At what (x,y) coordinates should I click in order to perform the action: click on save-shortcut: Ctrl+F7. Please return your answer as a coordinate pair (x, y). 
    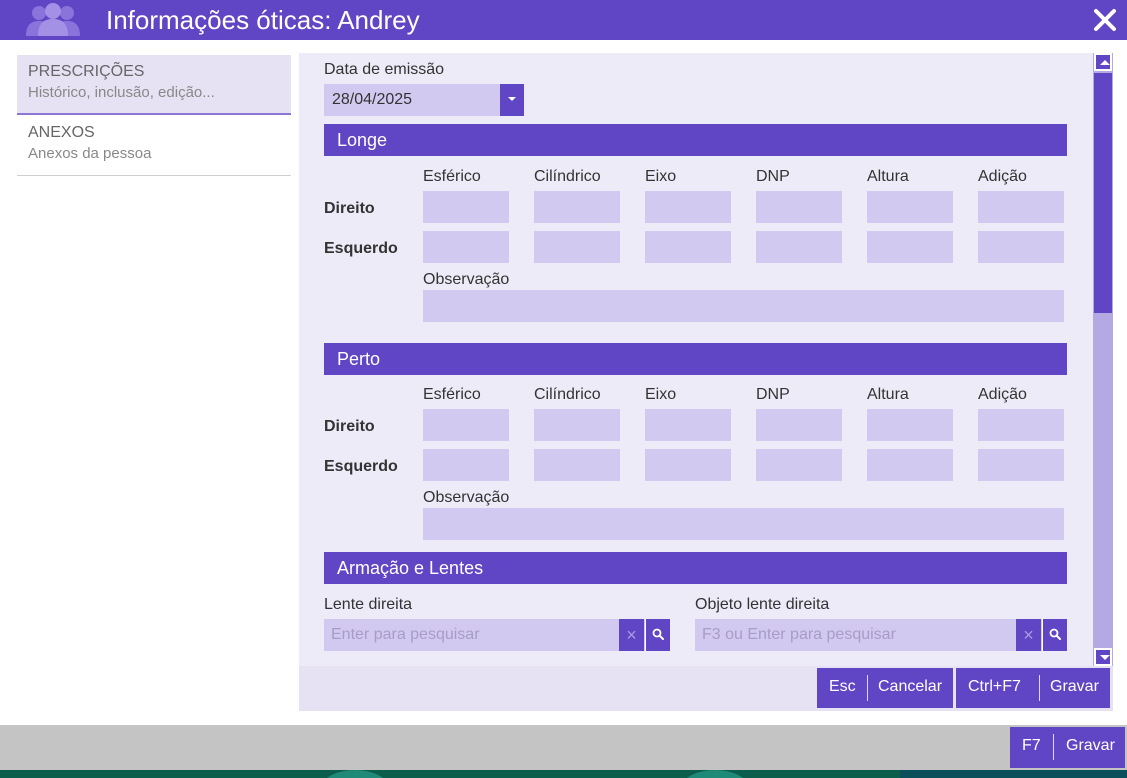
    Looking at the image, I should click on (994, 686).